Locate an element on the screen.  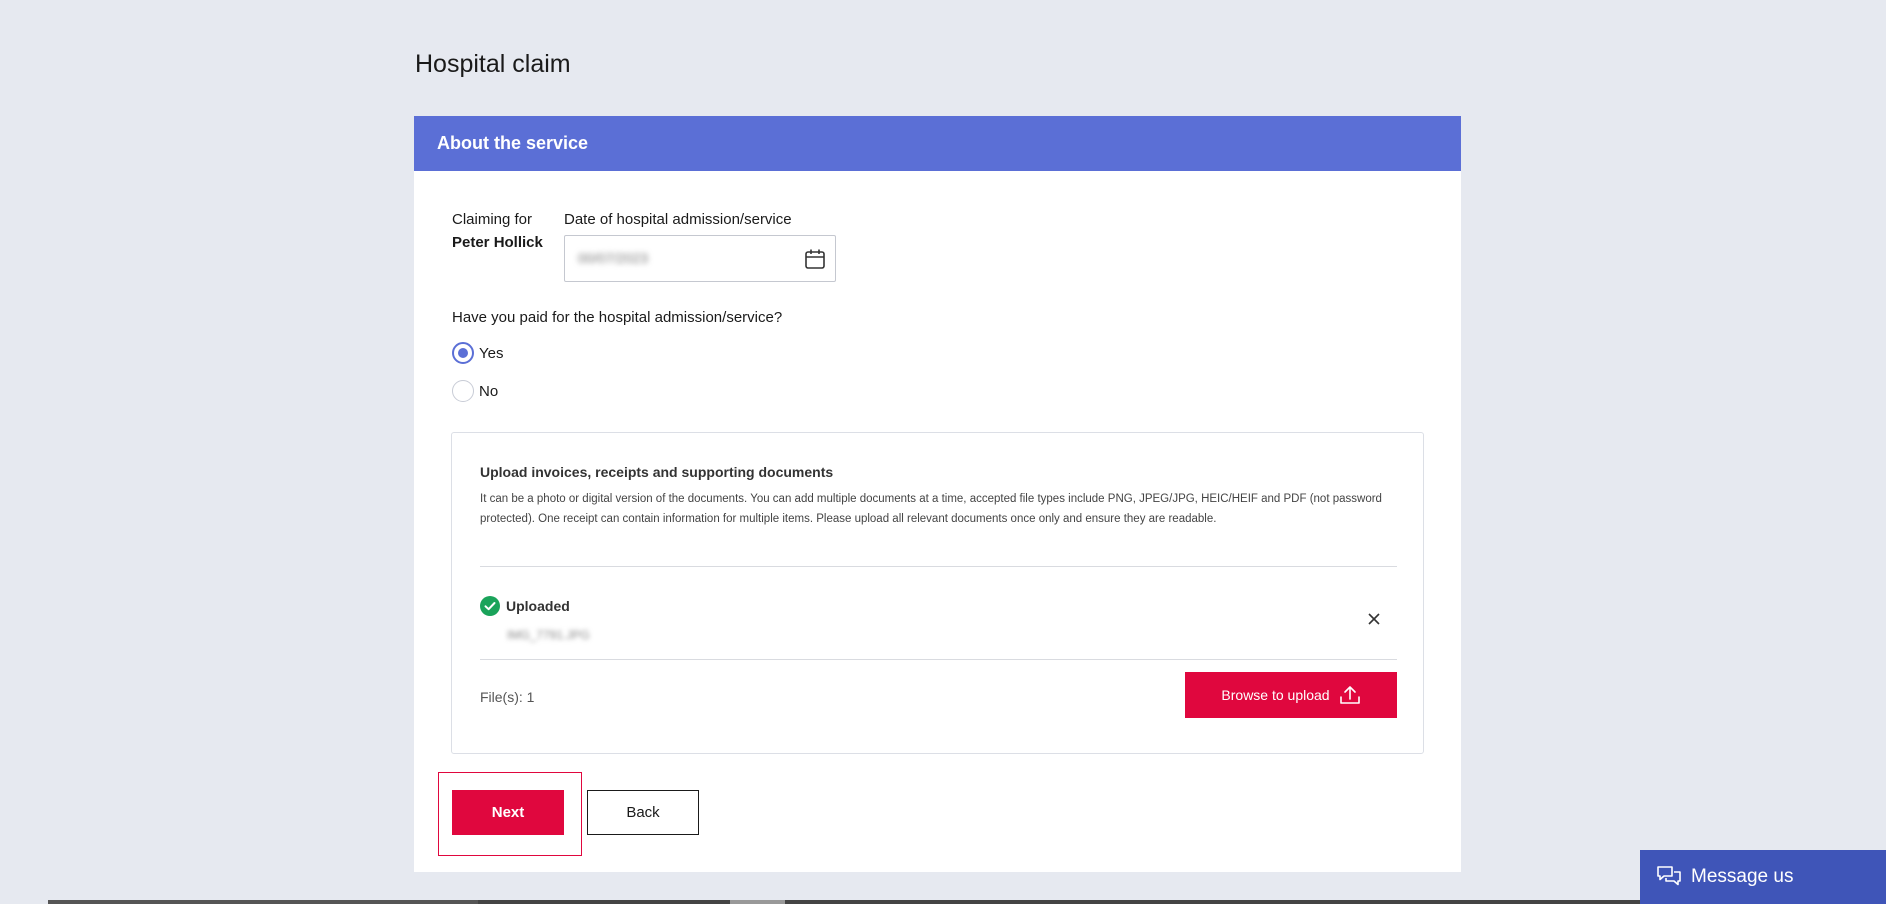
files-count: File(s): 1 is located at coordinates (507, 697).